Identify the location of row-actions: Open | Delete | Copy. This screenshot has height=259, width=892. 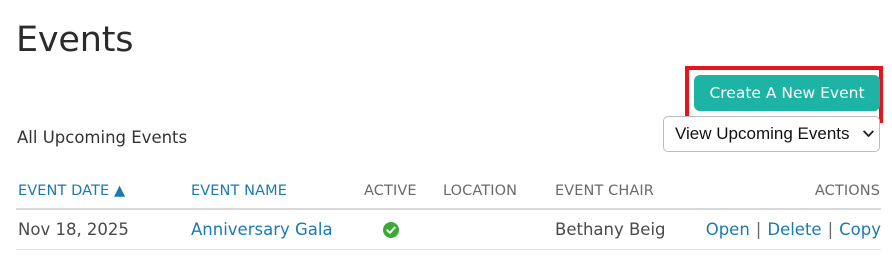
(793, 230).